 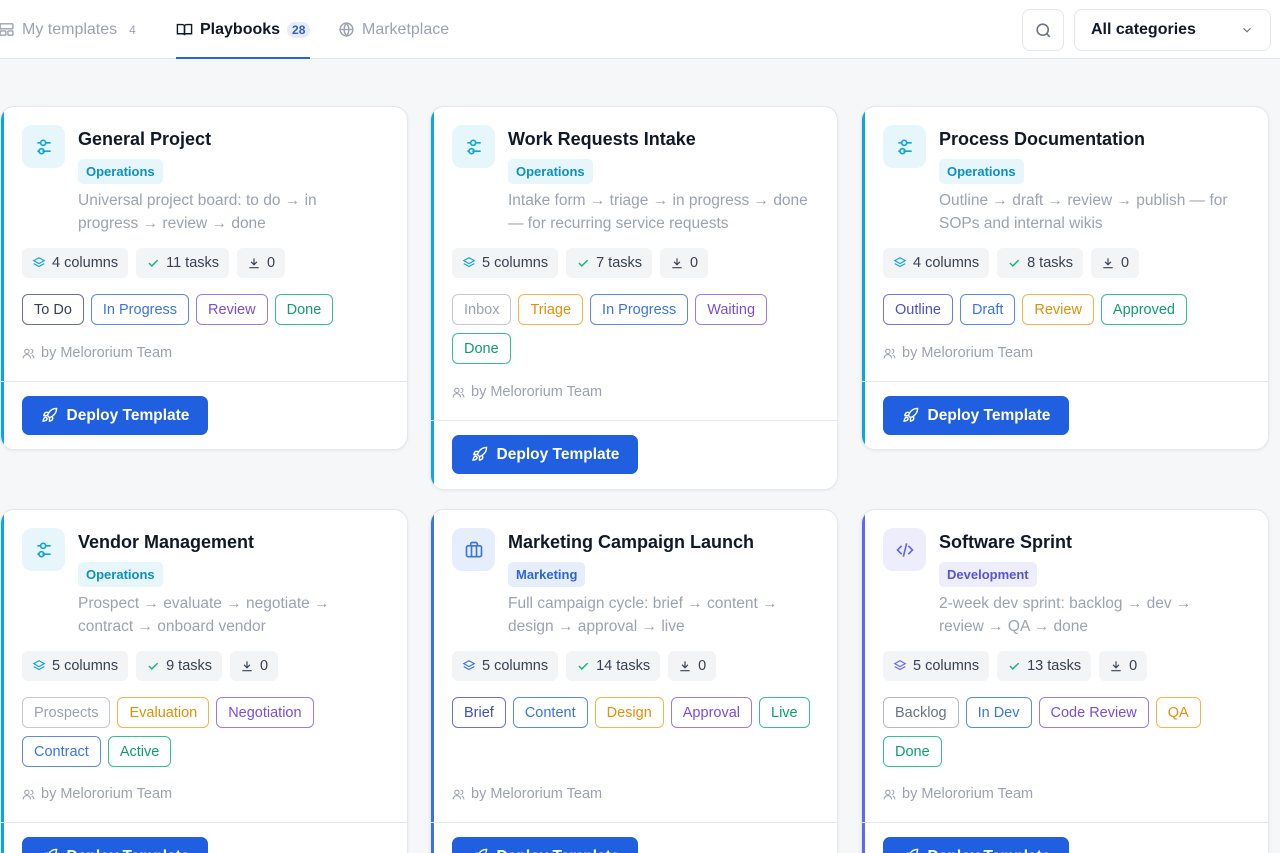 I want to click on category-select: All categories, so click(x=1172, y=30).